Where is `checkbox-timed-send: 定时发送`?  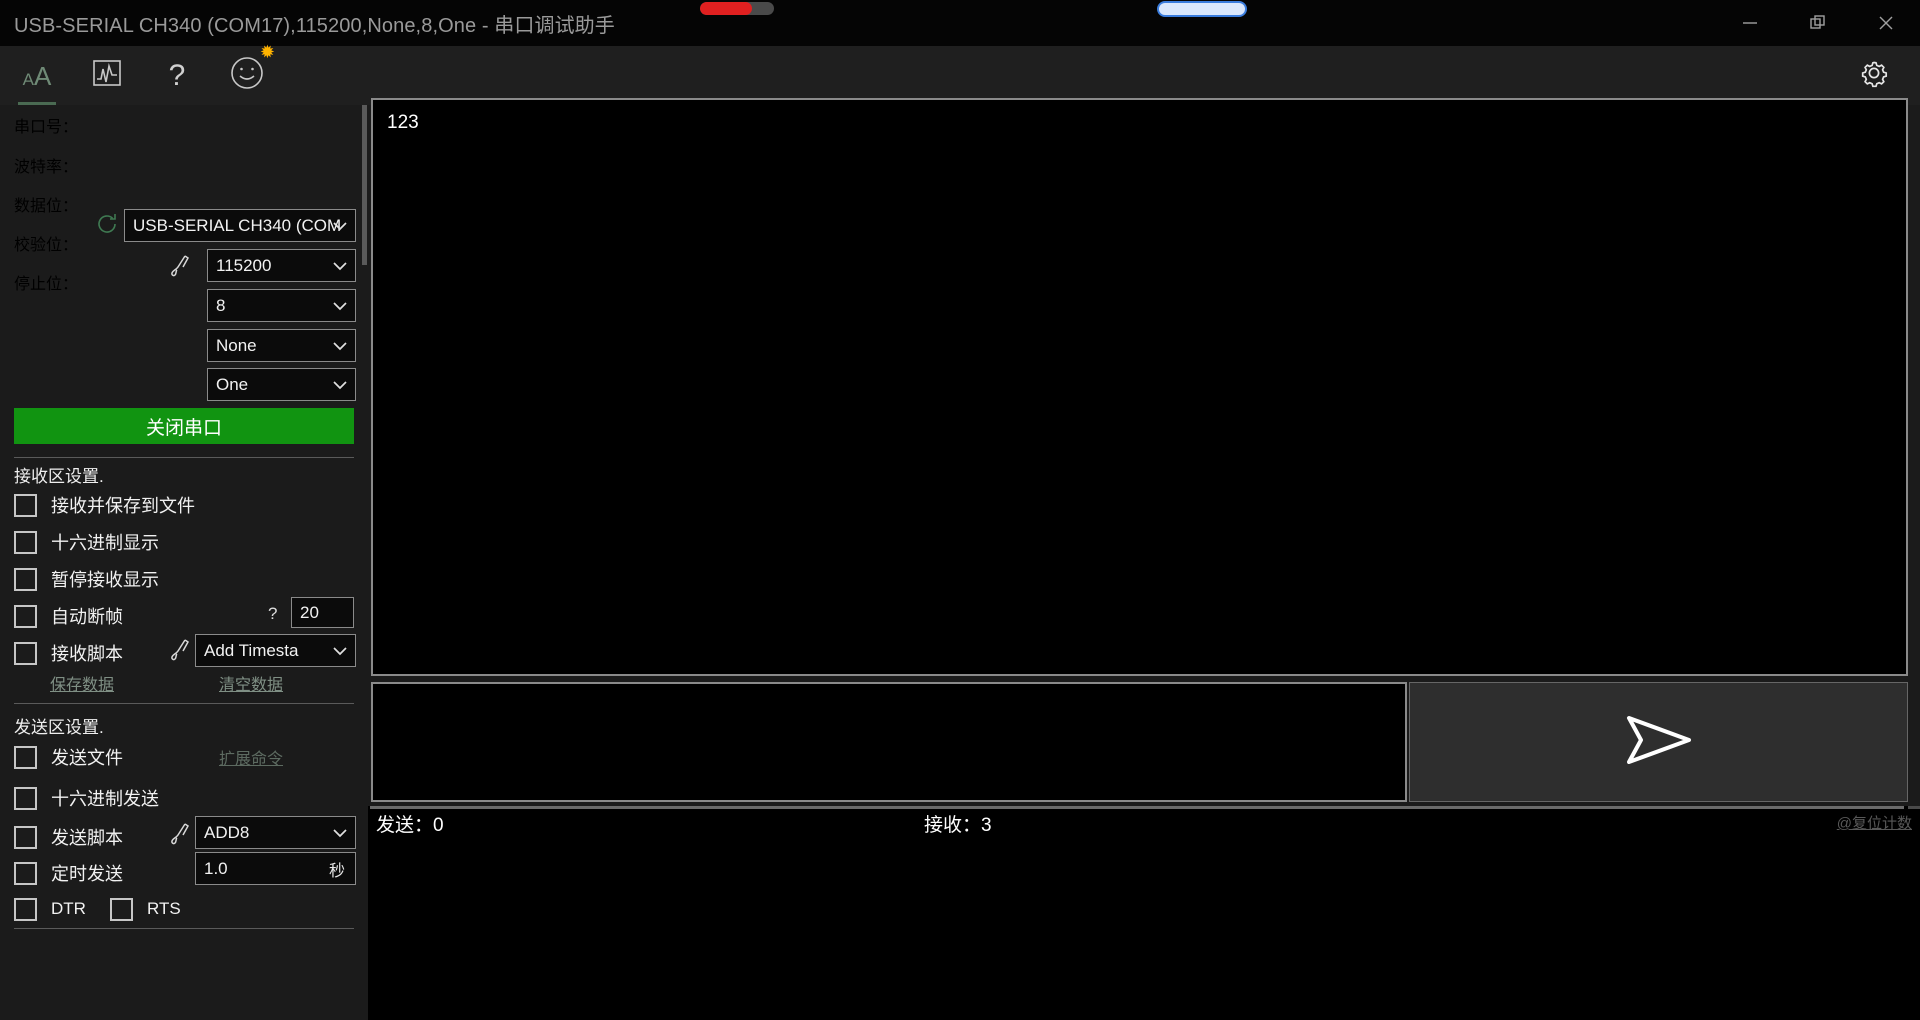
checkbox-timed-send: 定时发送 is located at coordinates (66, 873).